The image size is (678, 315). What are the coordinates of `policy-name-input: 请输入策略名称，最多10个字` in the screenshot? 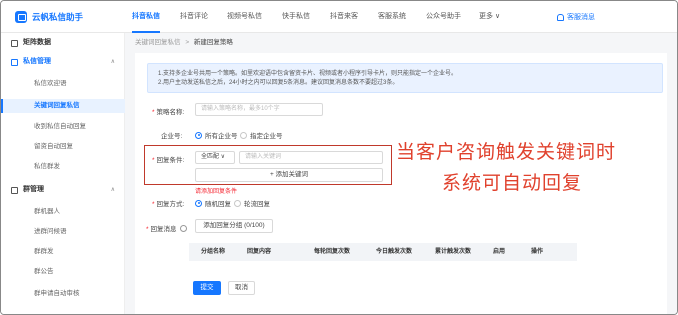 It's located at (259, 109).